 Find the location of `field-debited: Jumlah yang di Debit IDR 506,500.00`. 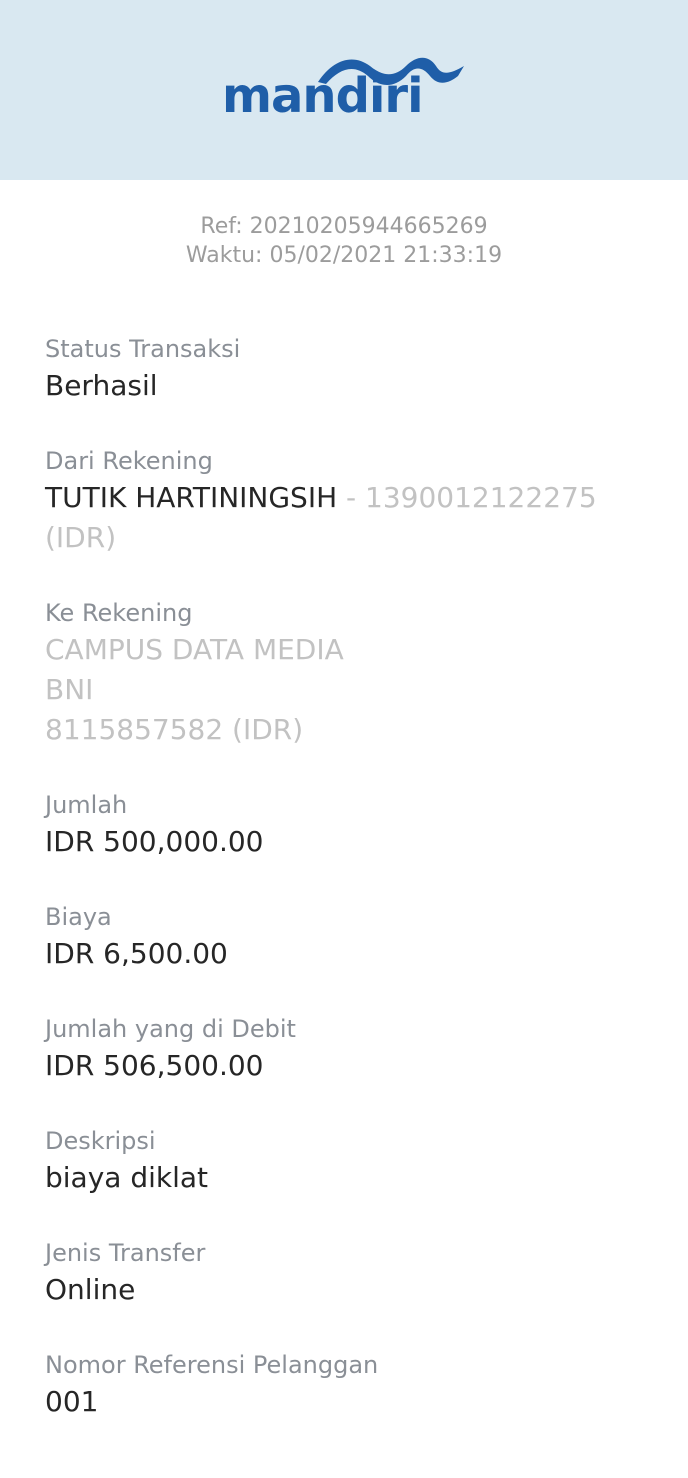

field-debited: Jumlah yang di Debit IDR 506,500.00 is located at coordinates (345, 1050).